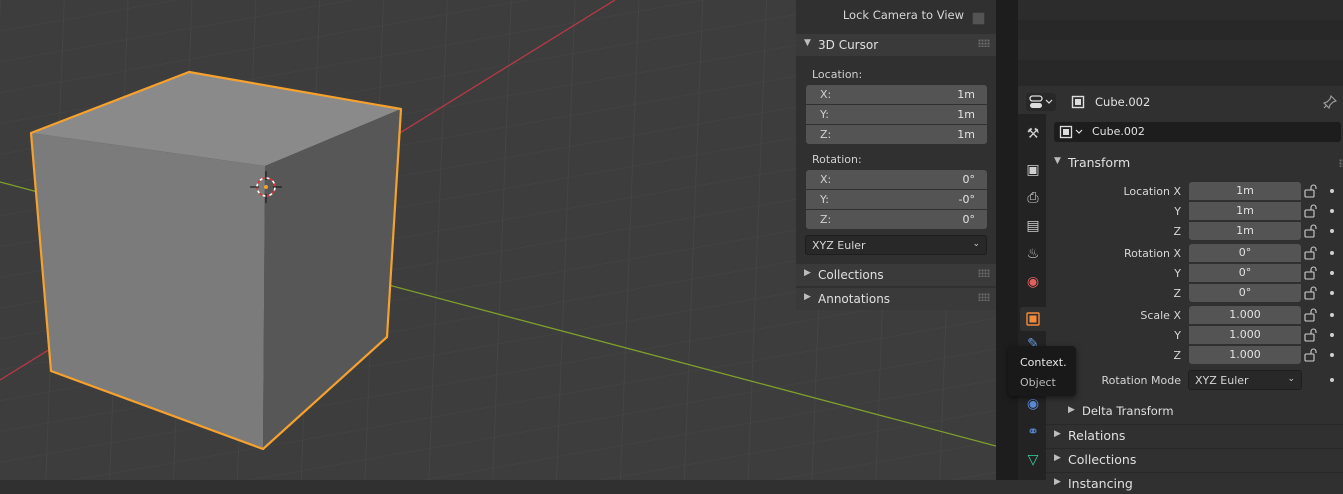 This screenshot has width=1343, height=494. What do you see at coordinates (1194, 483) in the screenshot?
I see `instancing-header: ▶ Instancing` at bounding box center [1194, 483].